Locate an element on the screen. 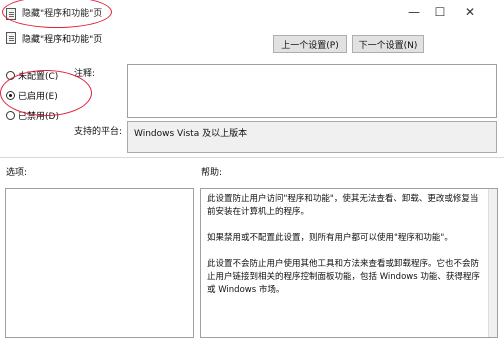  close-icon: ✕ is located at coordinates (470, 12).